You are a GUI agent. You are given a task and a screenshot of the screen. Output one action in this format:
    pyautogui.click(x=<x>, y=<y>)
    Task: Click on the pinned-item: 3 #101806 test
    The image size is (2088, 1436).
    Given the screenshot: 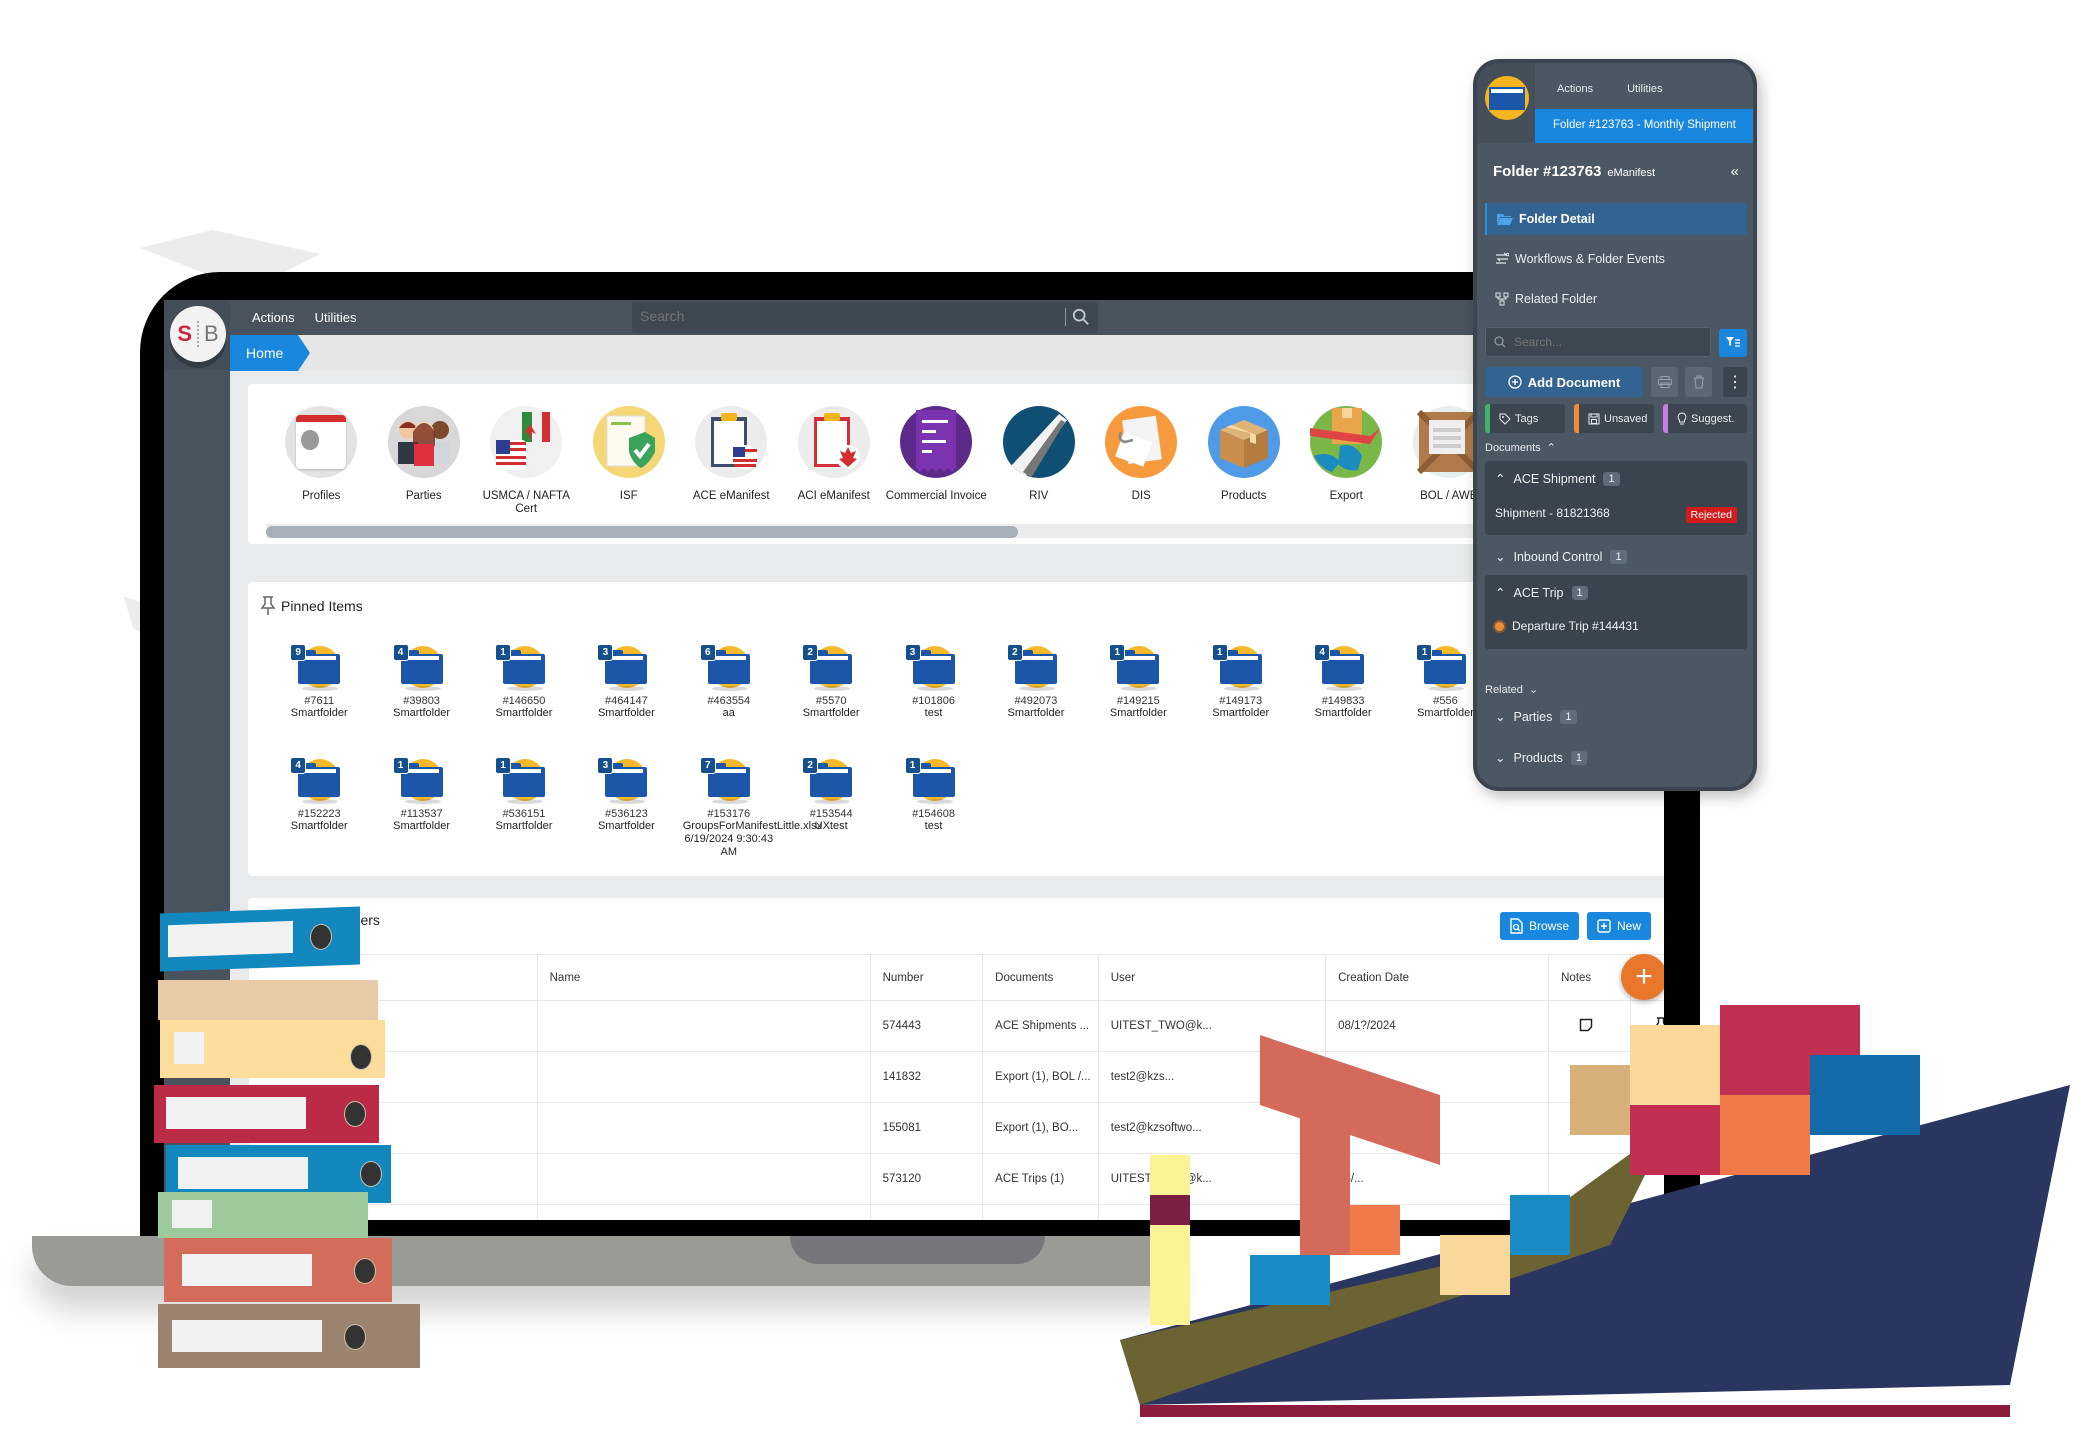 What is the action you would take?
    pyautogui.click(x=933, y=701)
    